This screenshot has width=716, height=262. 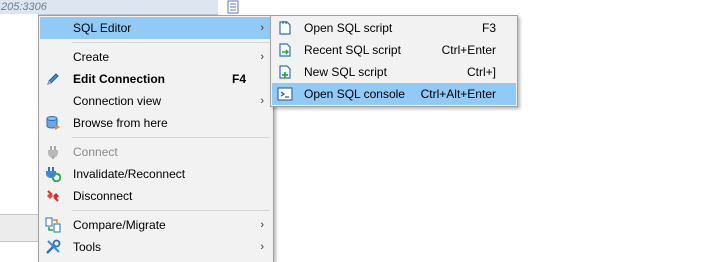 I want to click on recent-script-icon, so click(x=285, y=50).